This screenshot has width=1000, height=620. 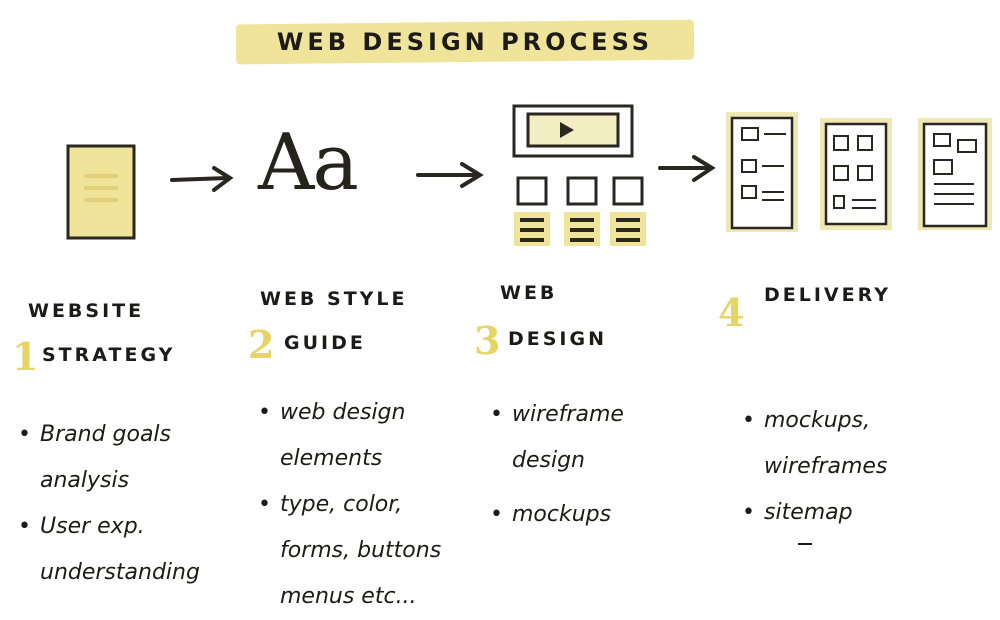 What do you see at coordinates (308, 163) in the screenshot?
I see `typography-icon: Aa` at bounding box center [308, 163].